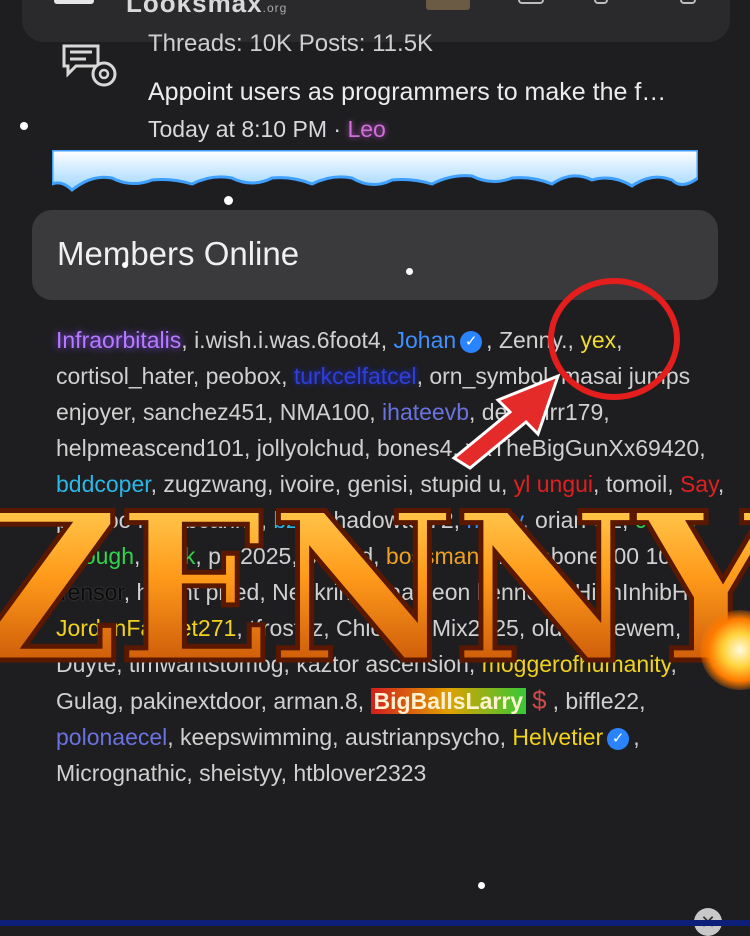  Describe the element at coordinates (291, 520) in the screenshot. I see `member-link: bzz` at that location.